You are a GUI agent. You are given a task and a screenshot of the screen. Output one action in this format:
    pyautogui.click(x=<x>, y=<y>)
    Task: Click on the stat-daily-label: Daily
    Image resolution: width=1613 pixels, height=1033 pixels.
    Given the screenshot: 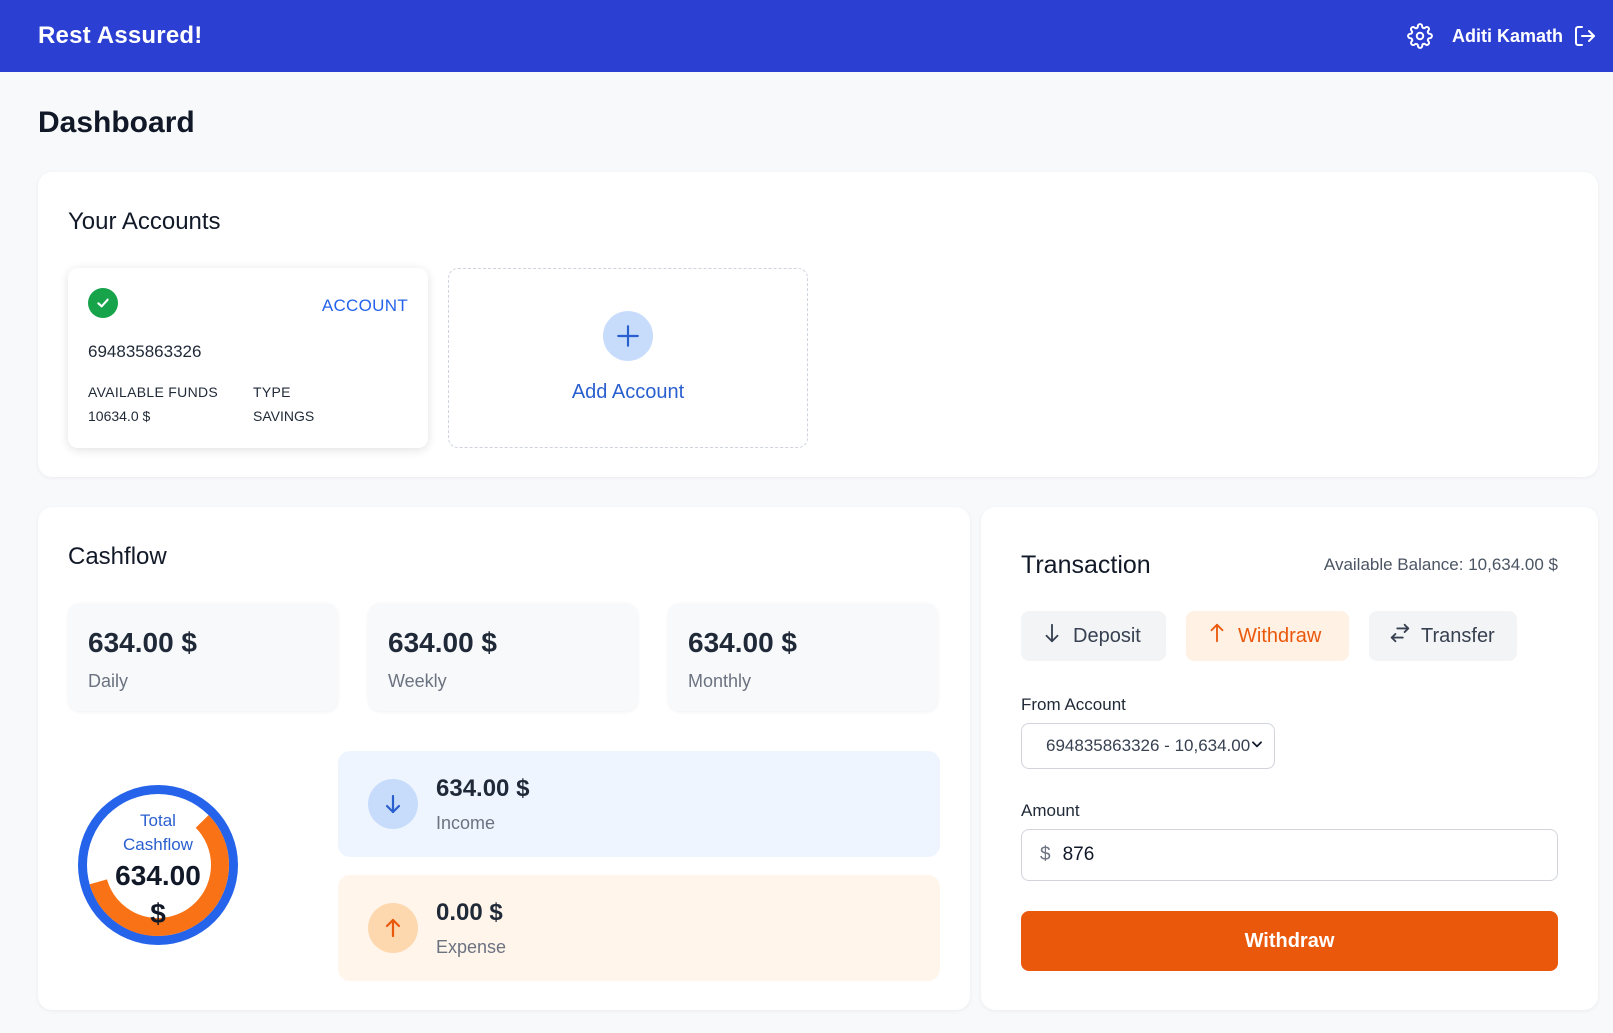 What is the action you would take?
    pyautogui.click(x=108, y=681)
    